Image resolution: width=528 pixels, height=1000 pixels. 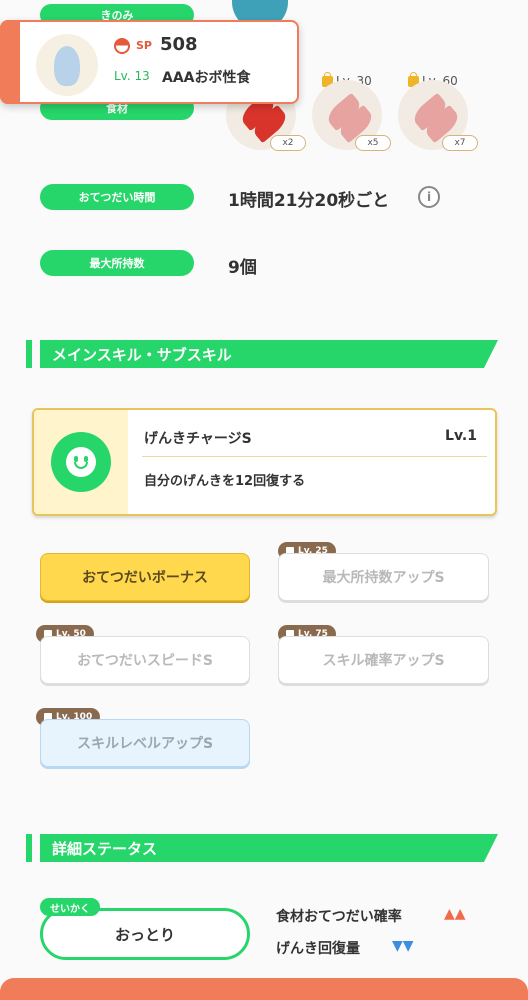 I want to click on sub-skill-skill-trigger-up: スキル確率アップS, so click(x=383, y=660).